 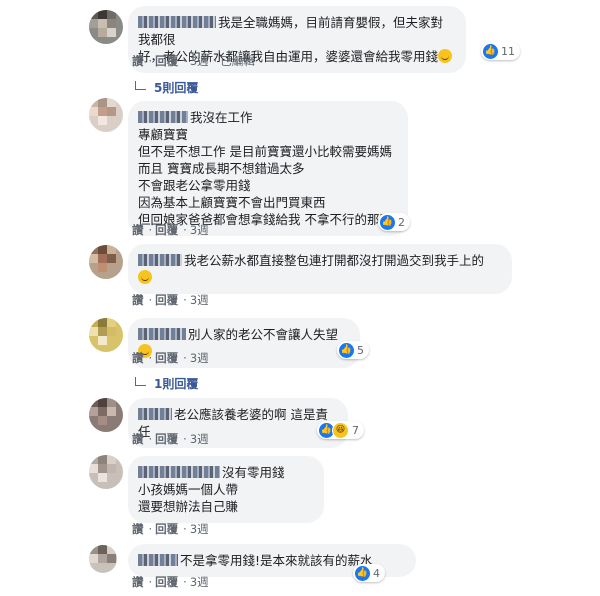 I want to click on reaction-count: 👍 😆 7, so click(x=340, y=430).